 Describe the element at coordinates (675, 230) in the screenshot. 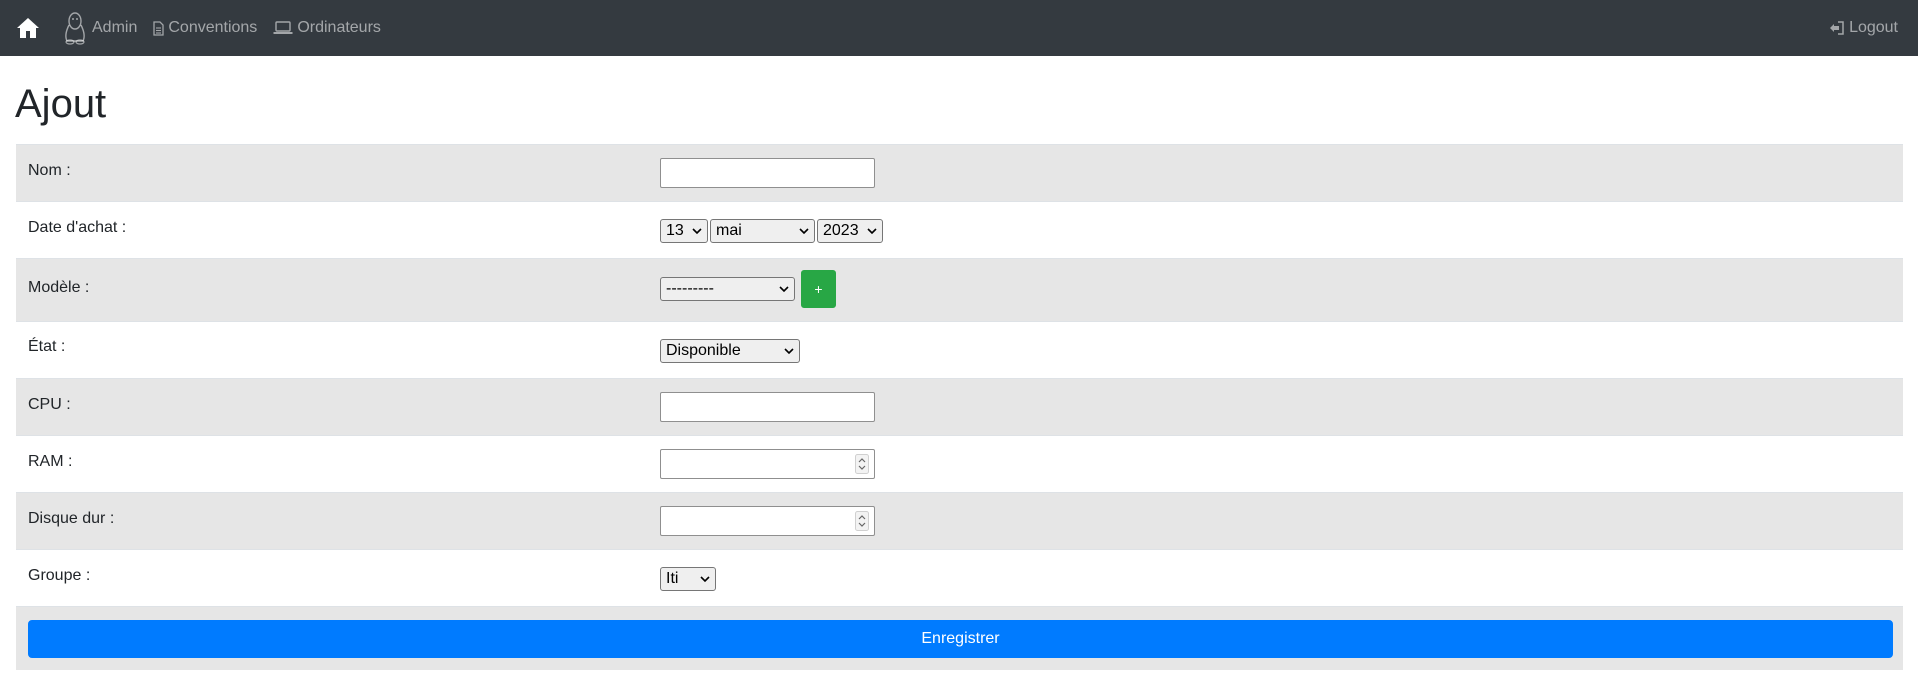

I see `day-select-value: 13` at that location.